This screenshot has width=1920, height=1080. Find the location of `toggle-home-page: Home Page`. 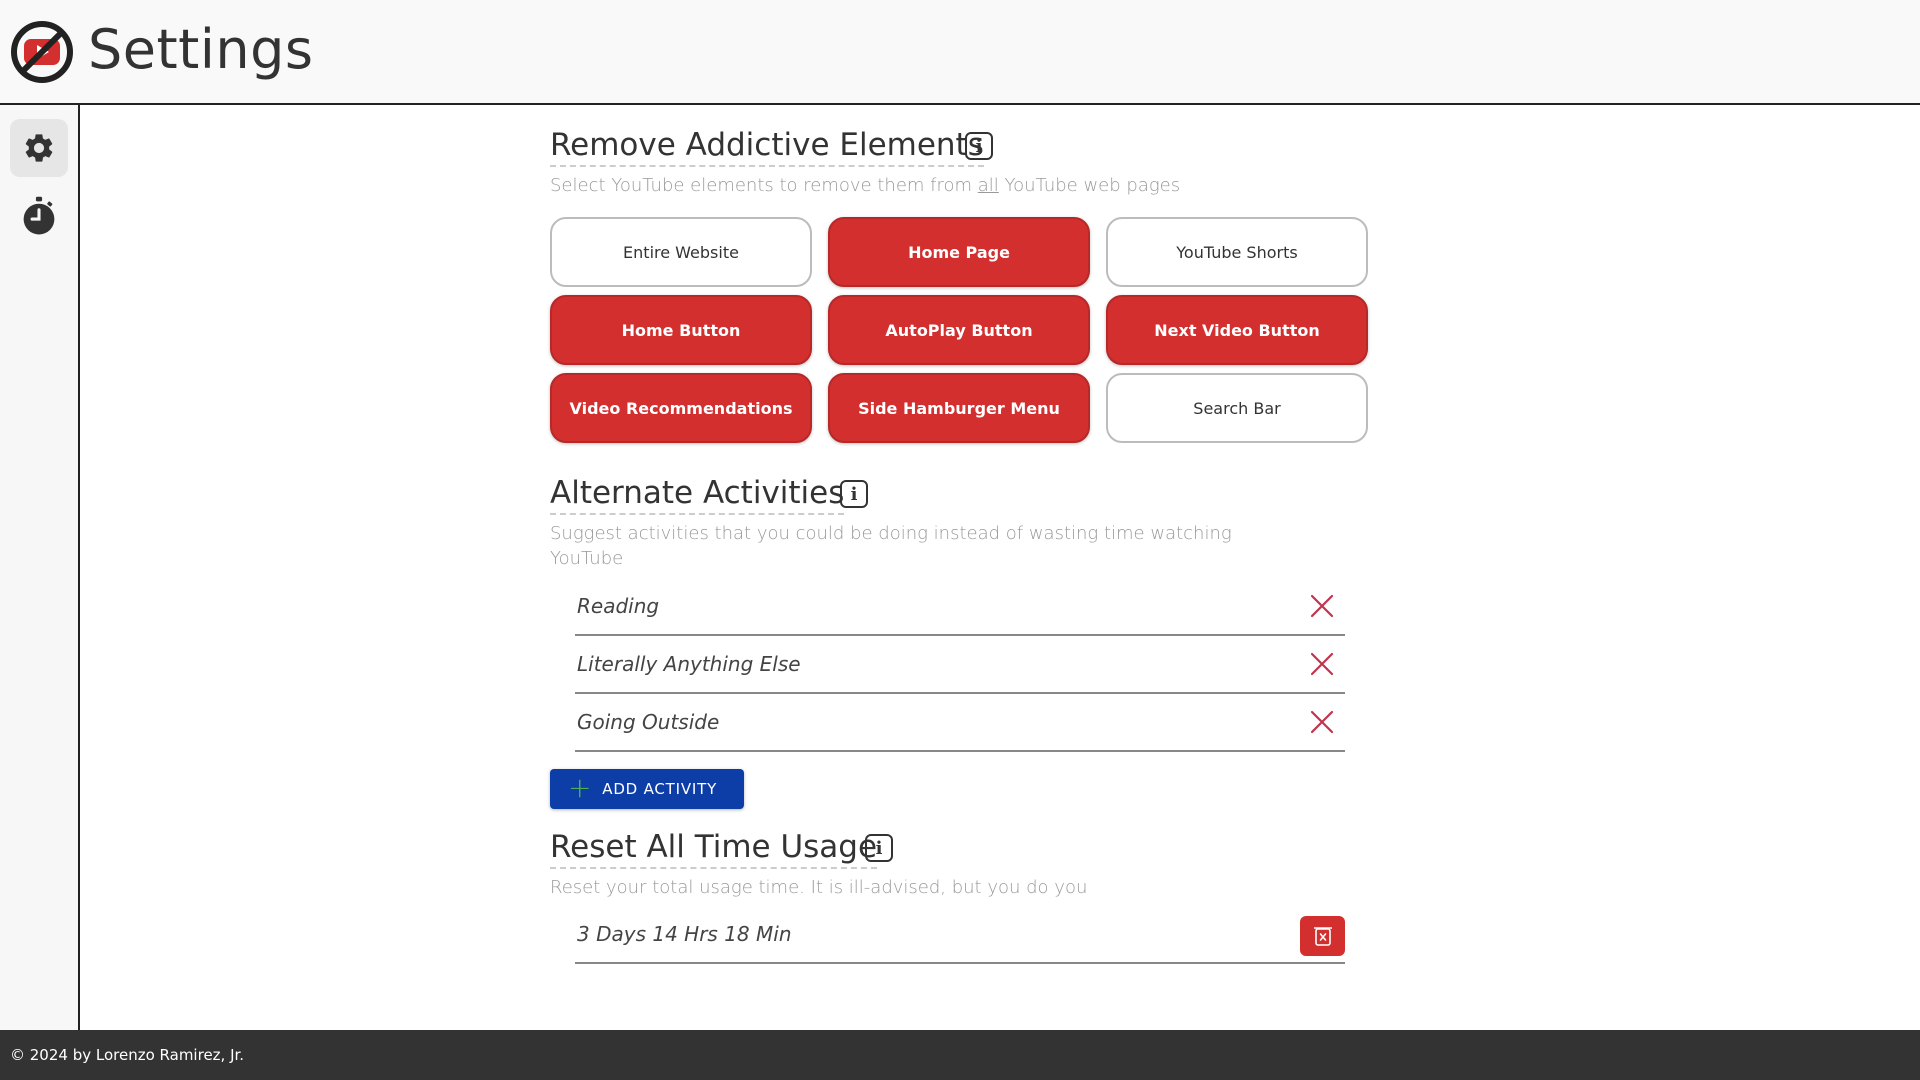

toggle-home-page: Home Page is located at coordinates (959, 252).